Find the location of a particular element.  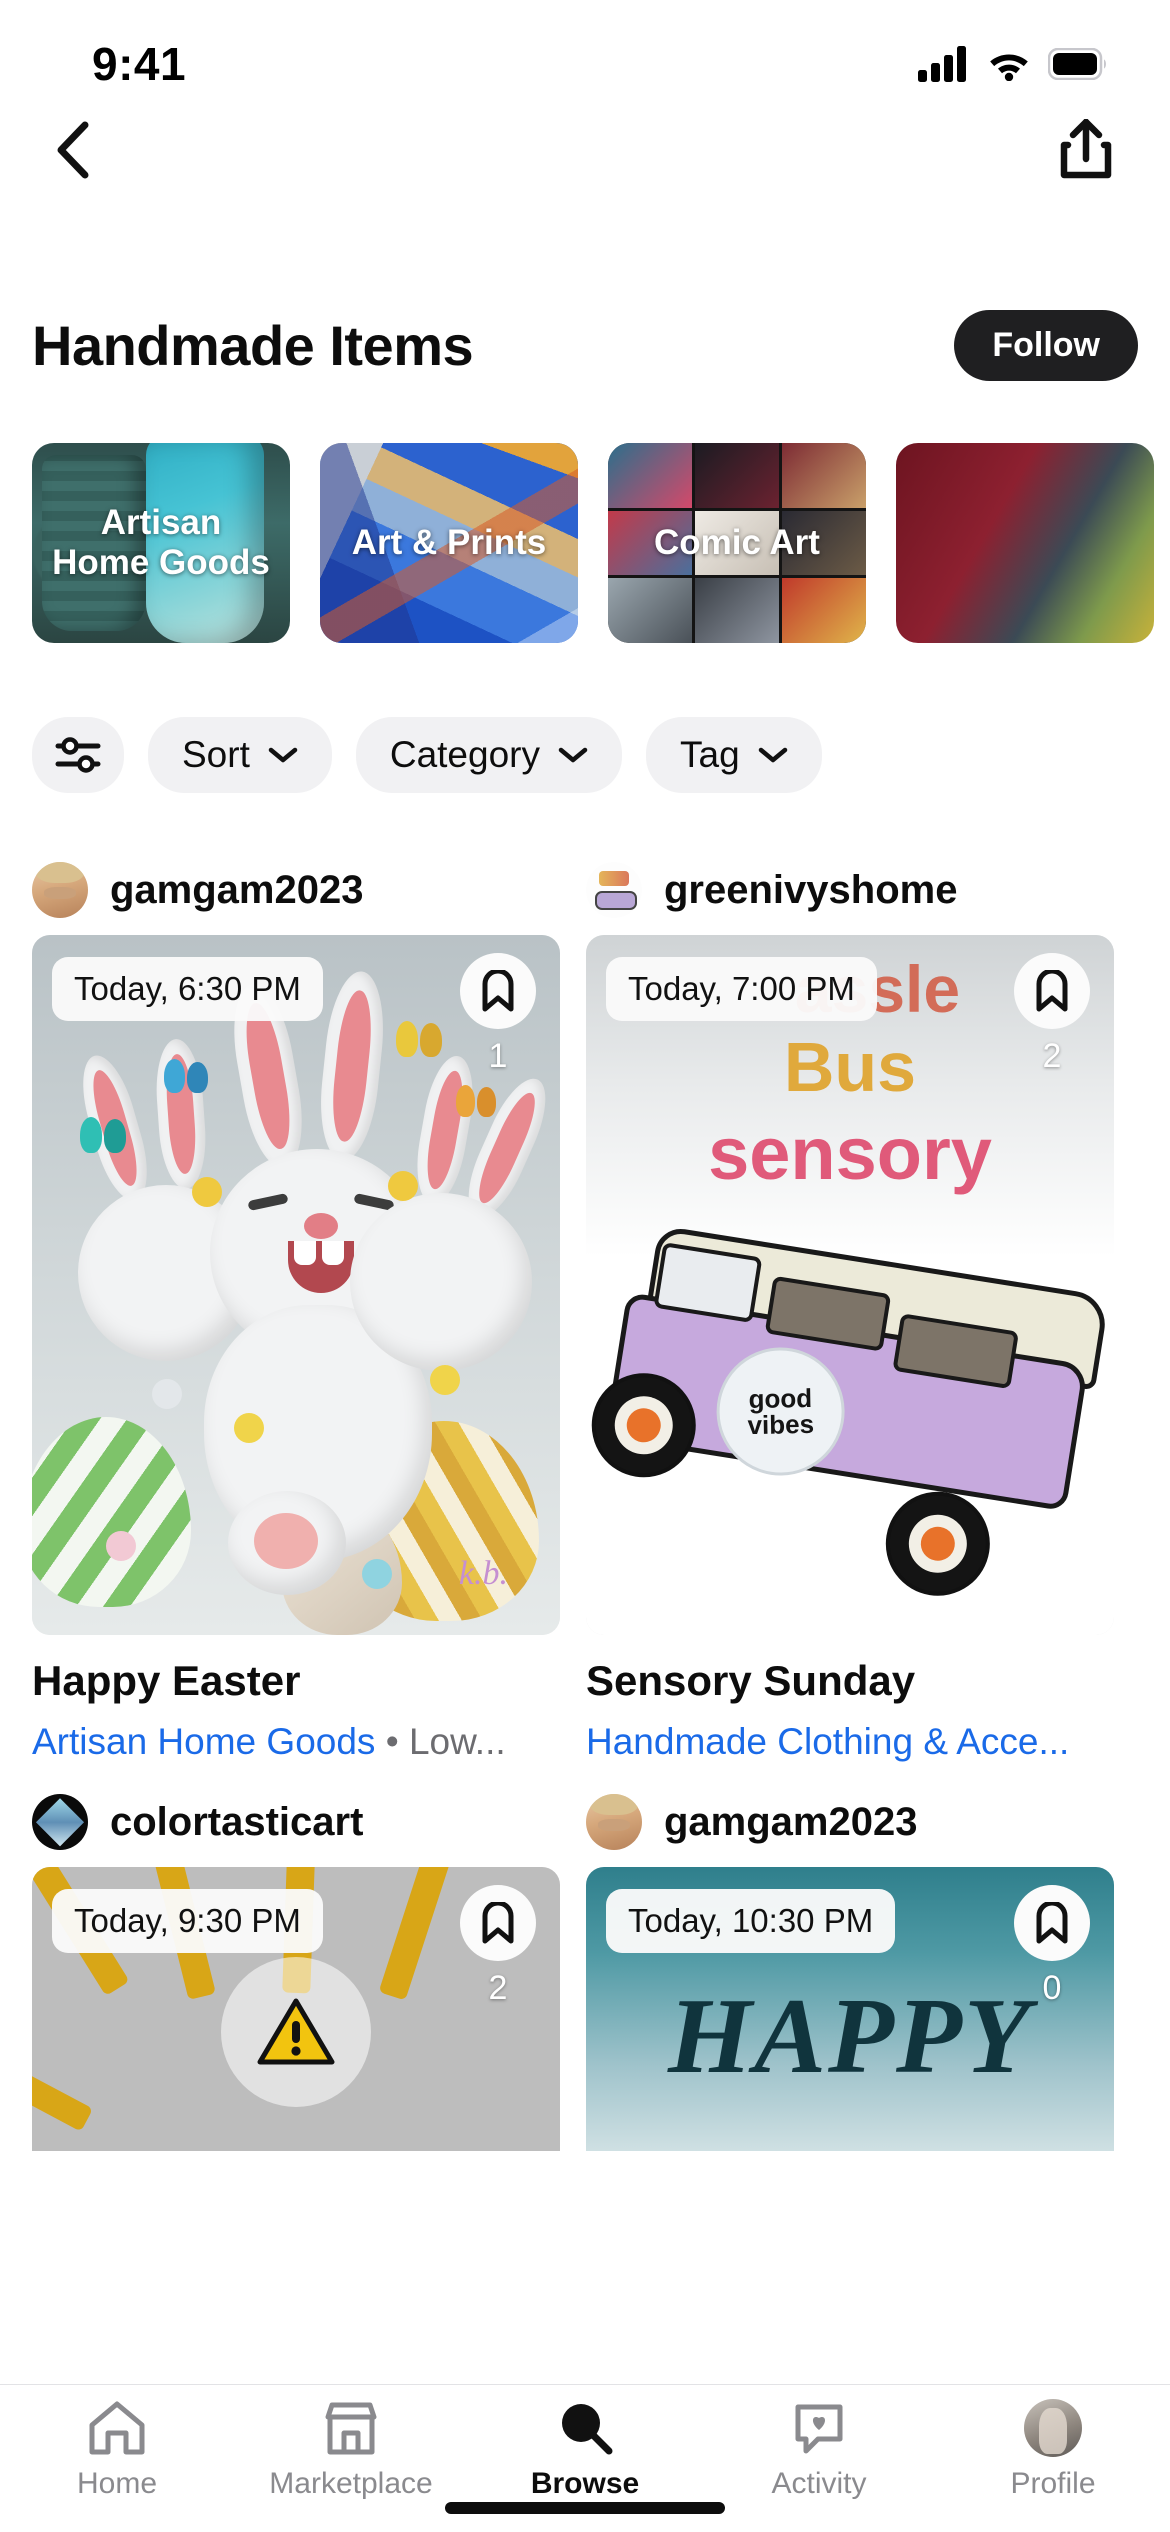

post-time-badge: Today, 10:30 PM is located at coordinates (751, 1921).